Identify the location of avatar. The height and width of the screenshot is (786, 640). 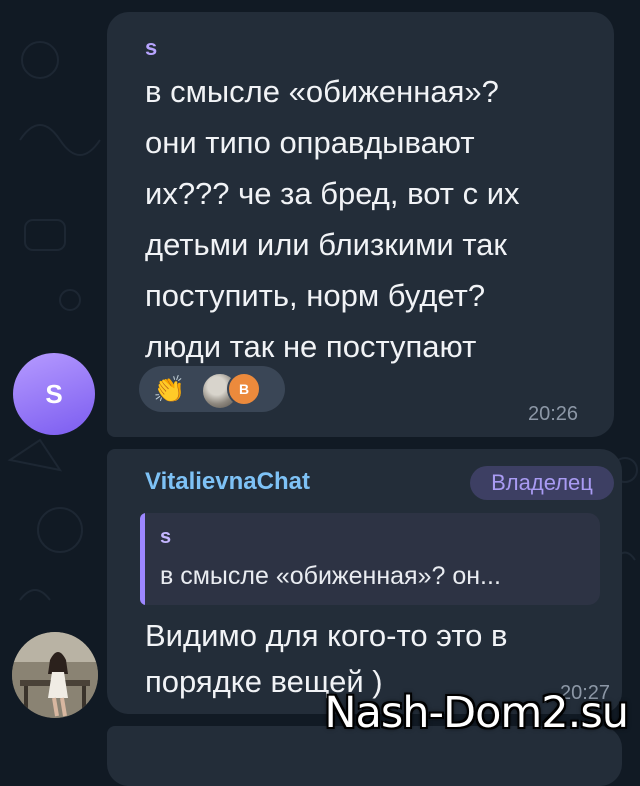
(55, 675).